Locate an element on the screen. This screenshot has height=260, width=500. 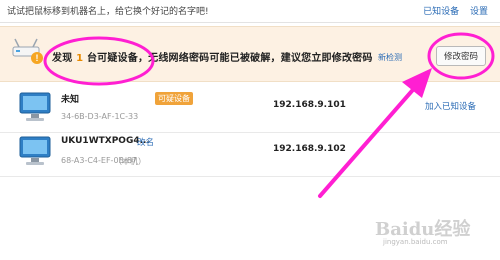
settings-link: 设置 is located at coordinates (479, 12).